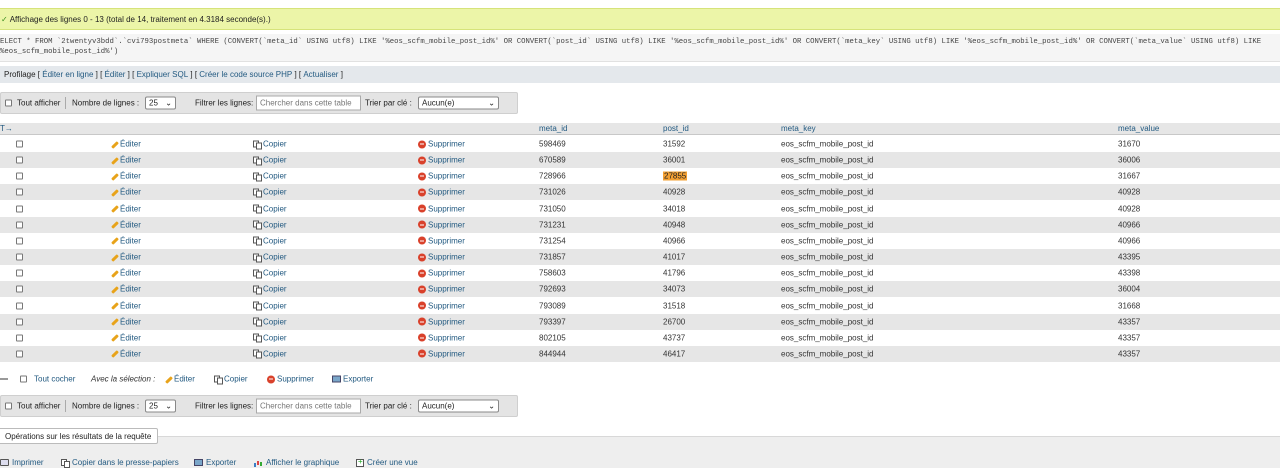 The image size is (1280, 468). What do you see at coordinates (290, 379) in the screenshot?
I see `bulk-delete-button: Supprimer` at bounding box center [290, 379].